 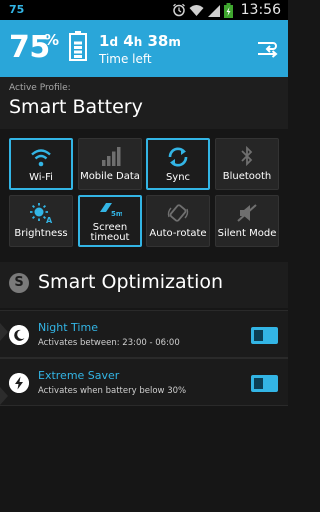 What do you see at coordinates (49, 220) in the screenshot?
I see `svg-text: A` at bounding box center [49, 220].